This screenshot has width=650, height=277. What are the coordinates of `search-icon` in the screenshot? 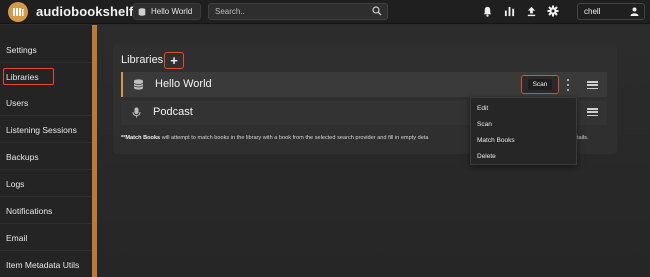 It's located at (377, 11).